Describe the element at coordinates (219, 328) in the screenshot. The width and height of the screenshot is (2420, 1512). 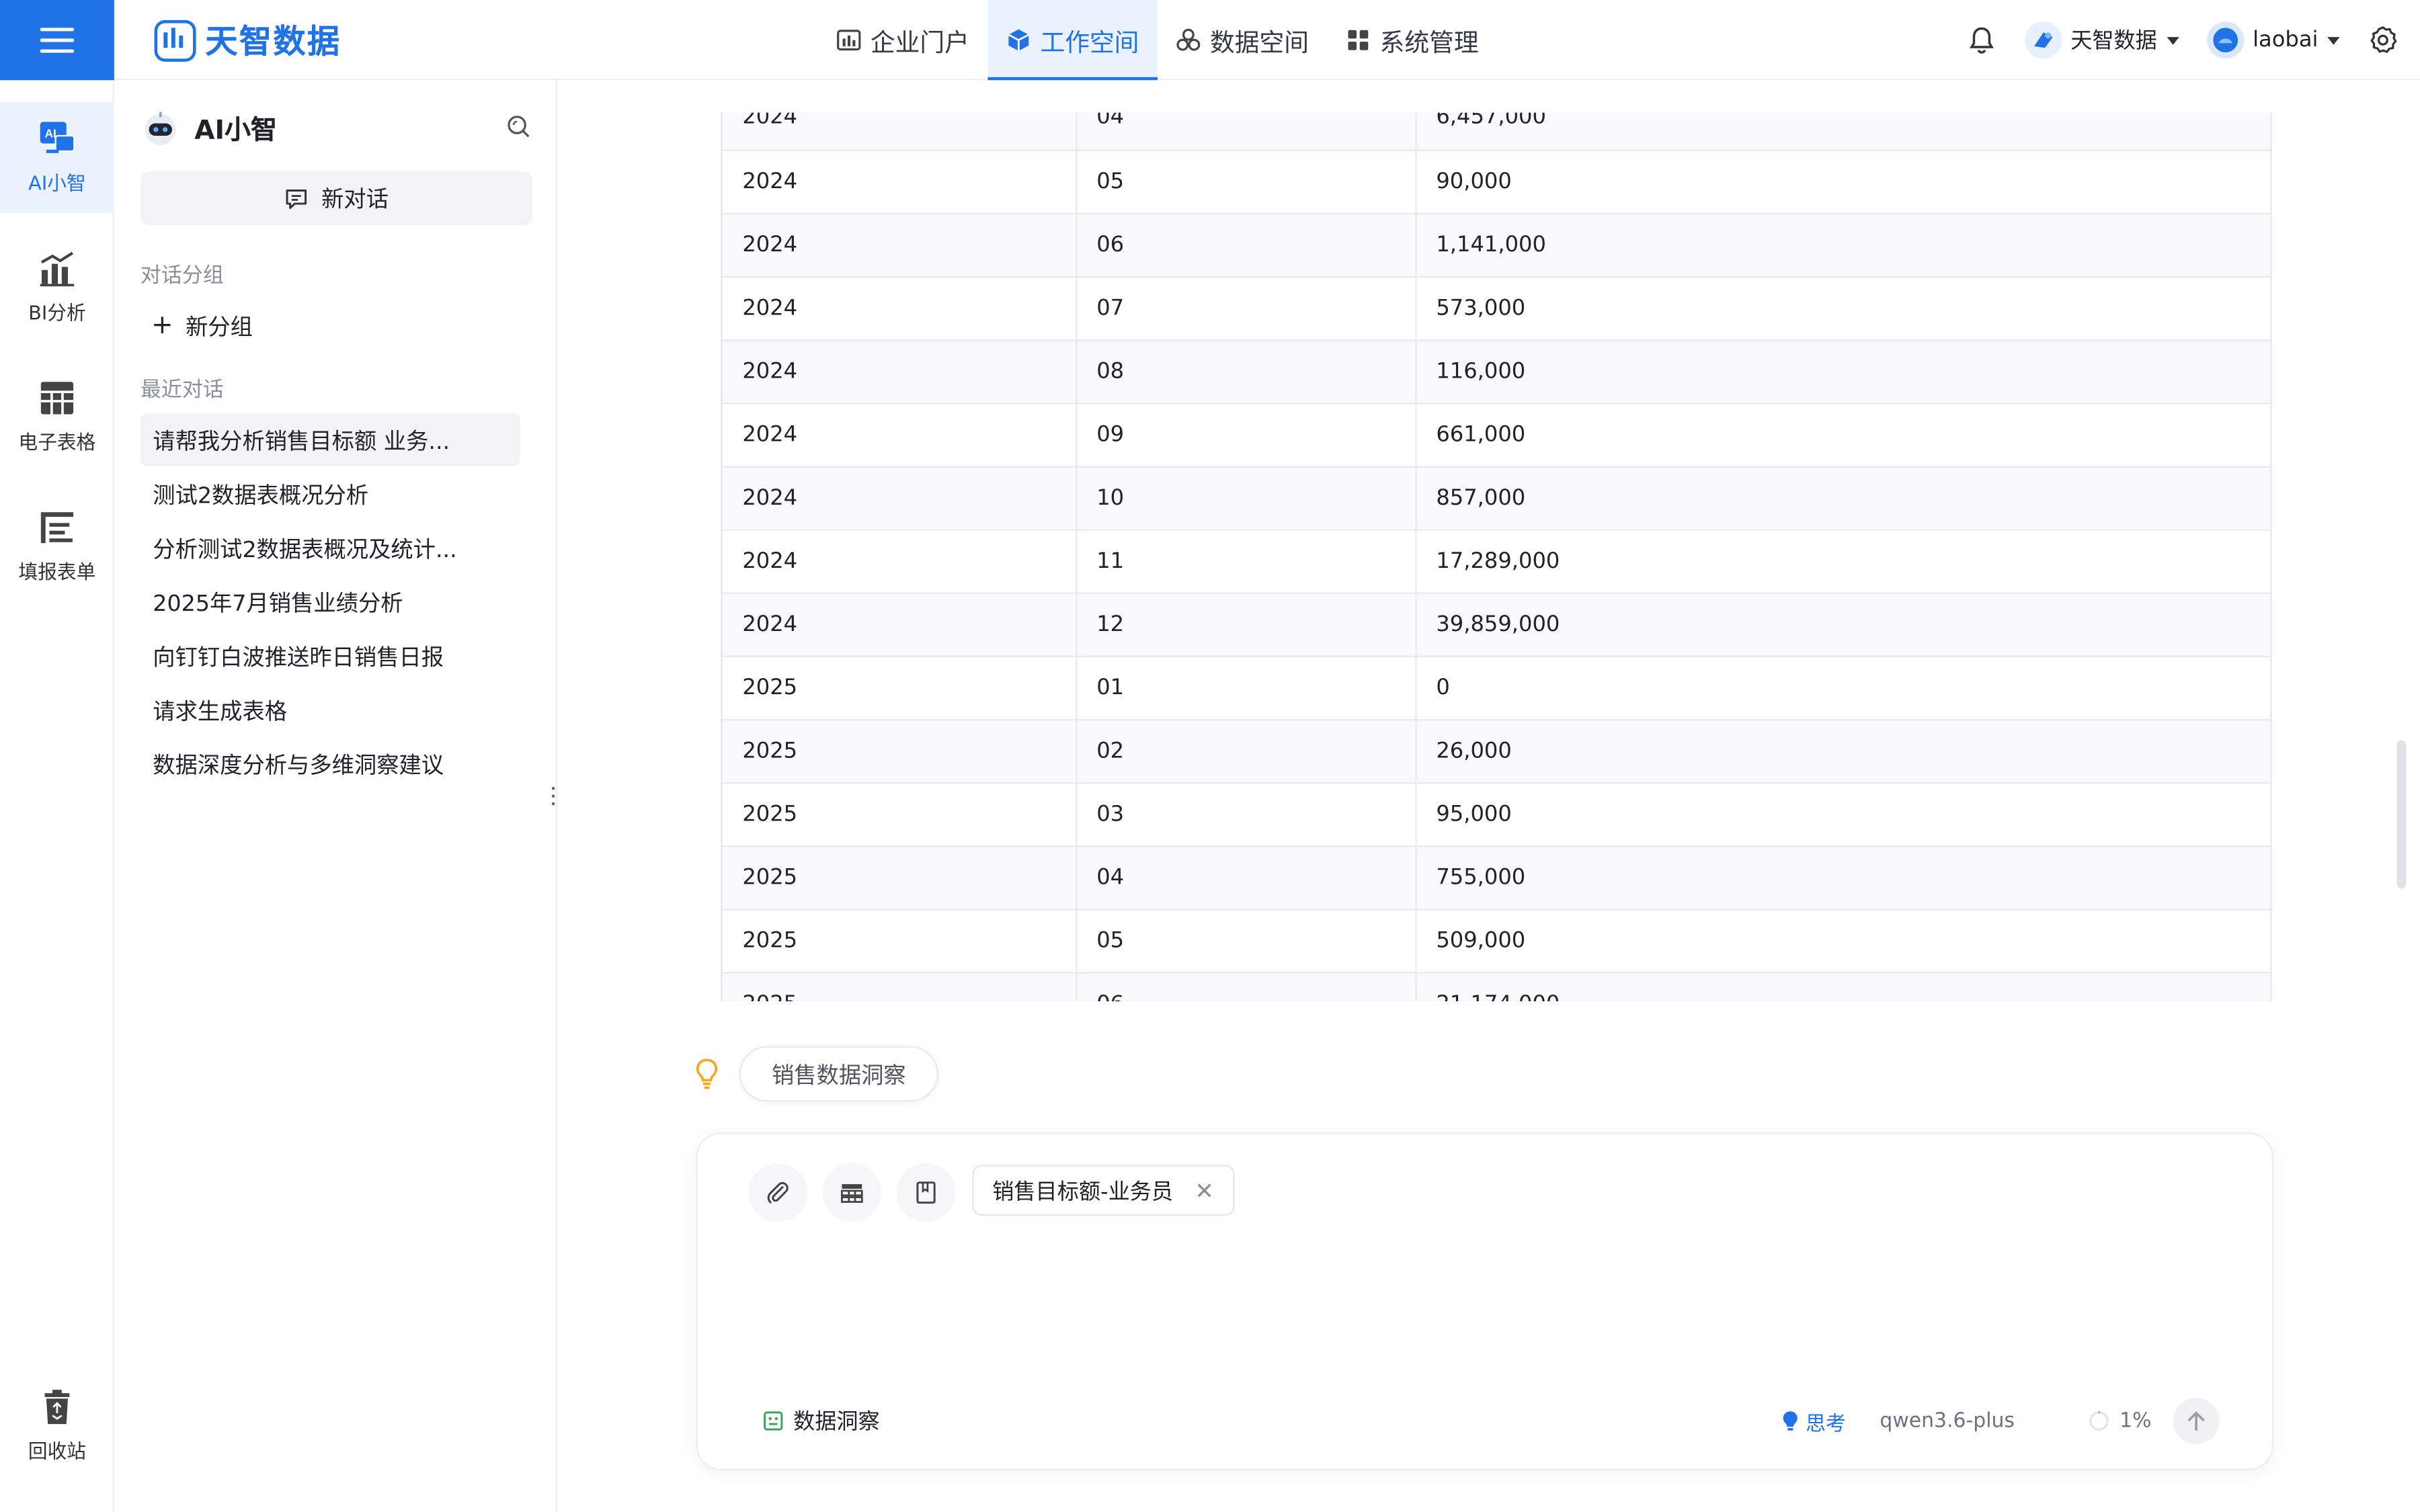
I see `new-group-label: 新分组` at that location.